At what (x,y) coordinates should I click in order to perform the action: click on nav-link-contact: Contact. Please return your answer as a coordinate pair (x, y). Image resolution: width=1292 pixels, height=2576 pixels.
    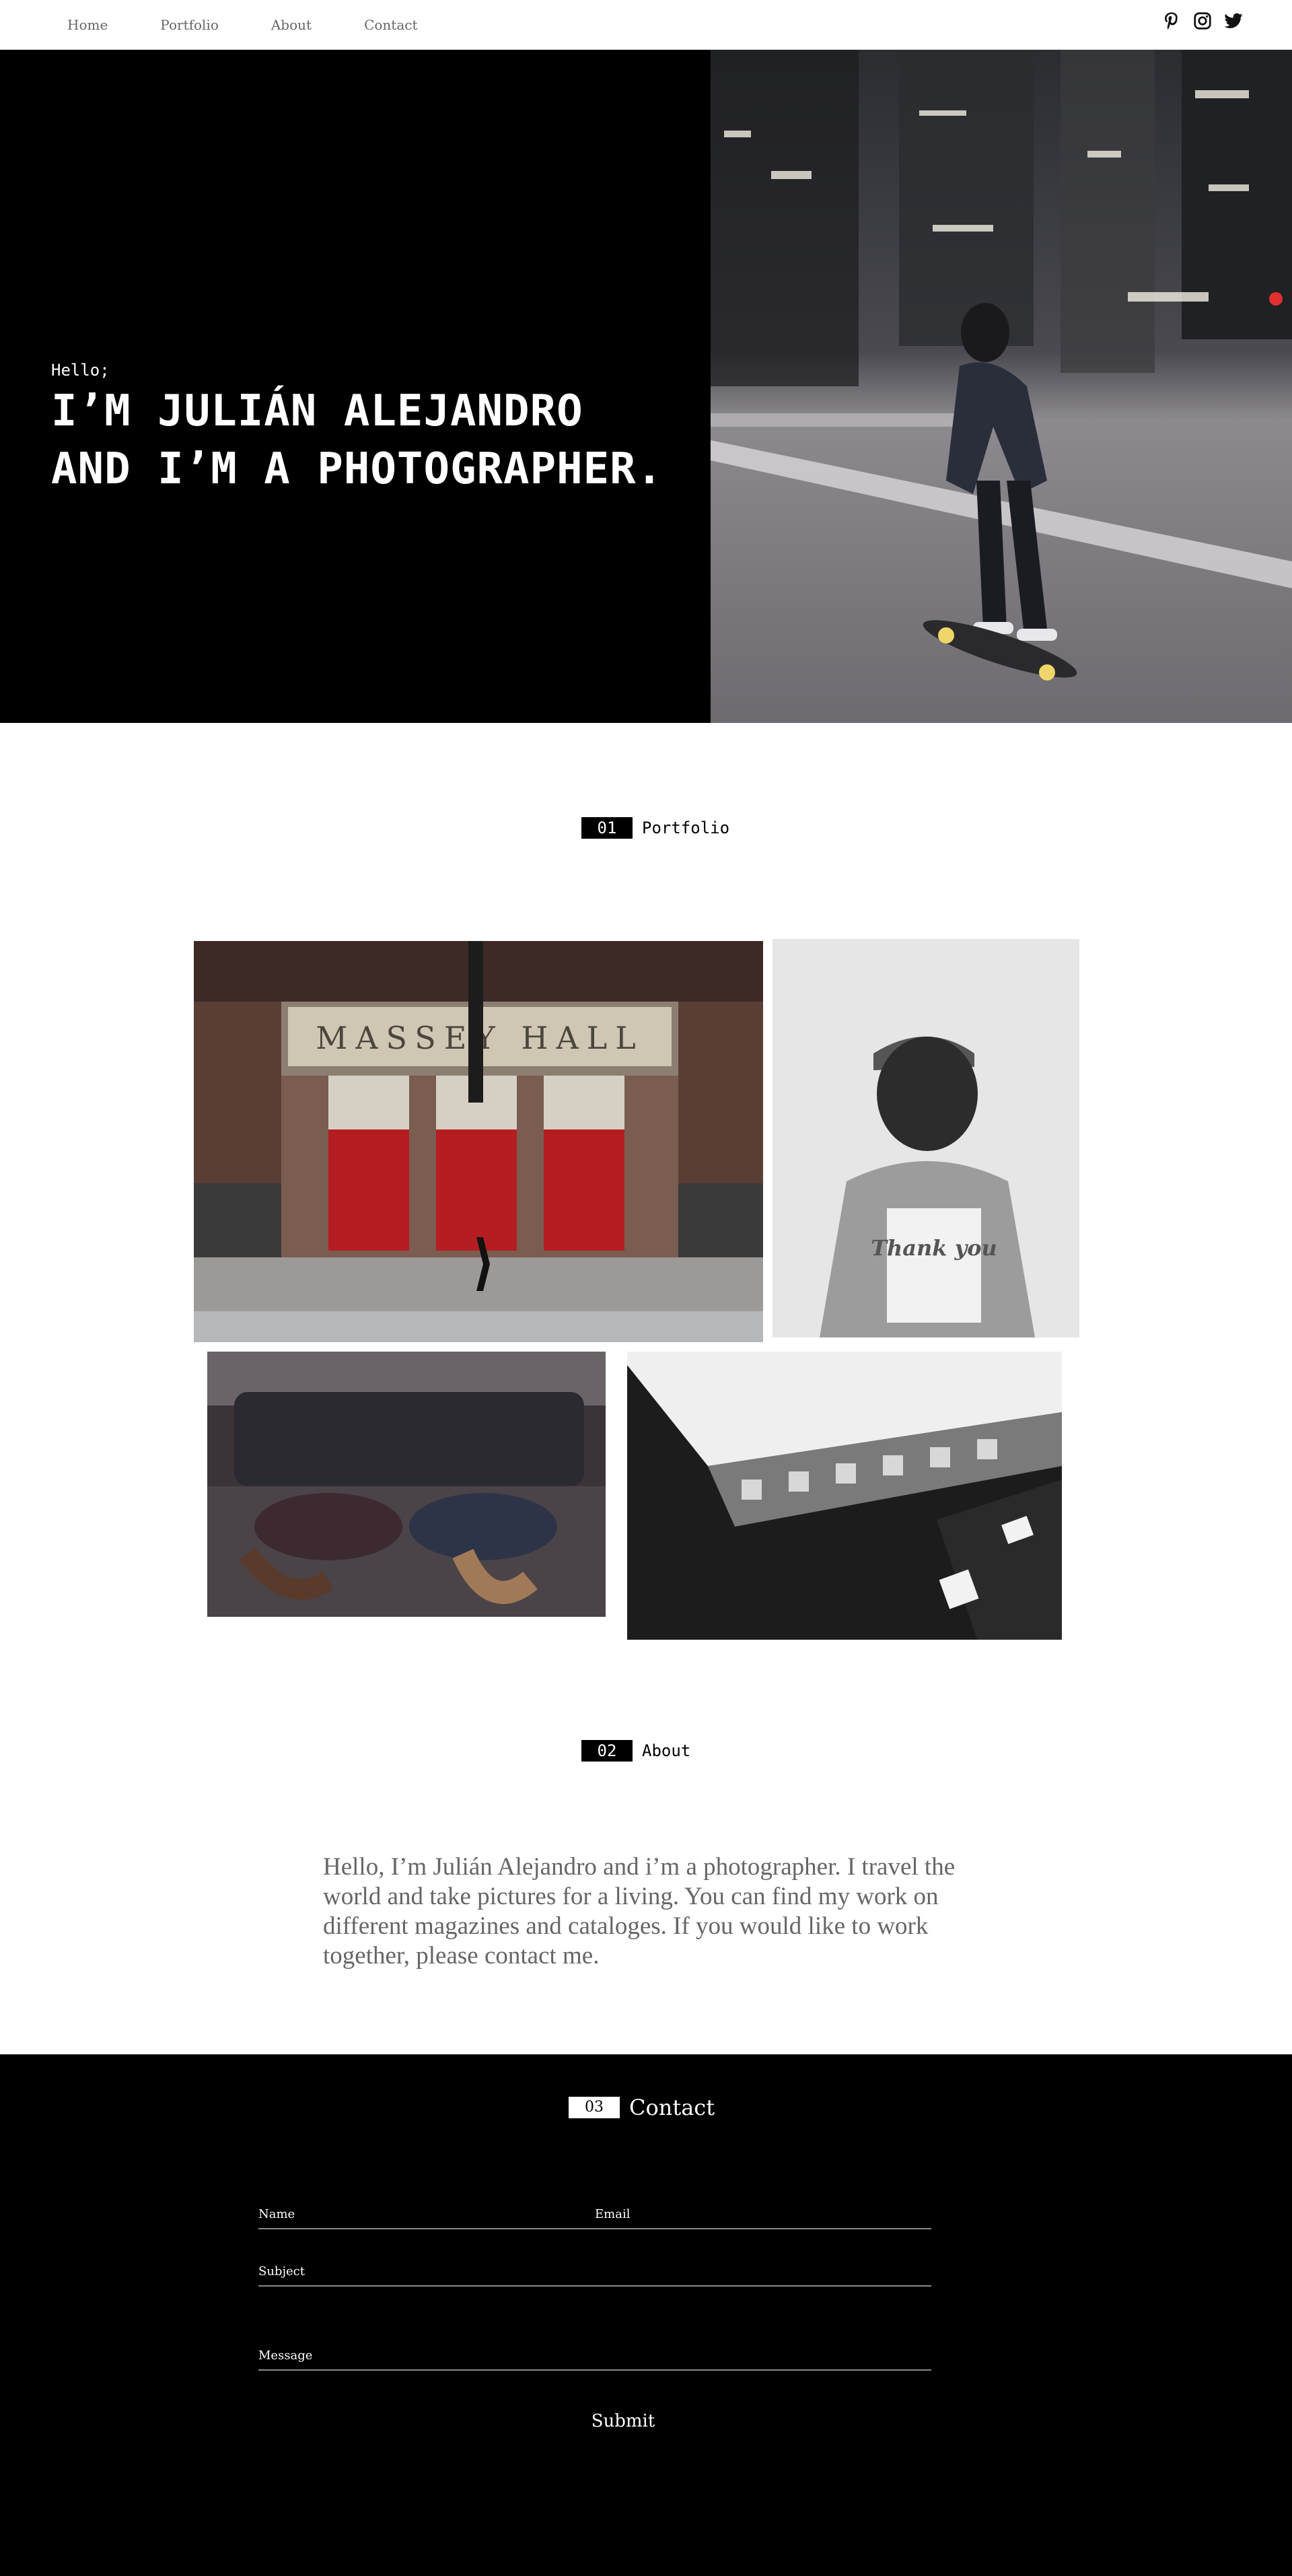
    Looking at the image, I should click on (391, 25).